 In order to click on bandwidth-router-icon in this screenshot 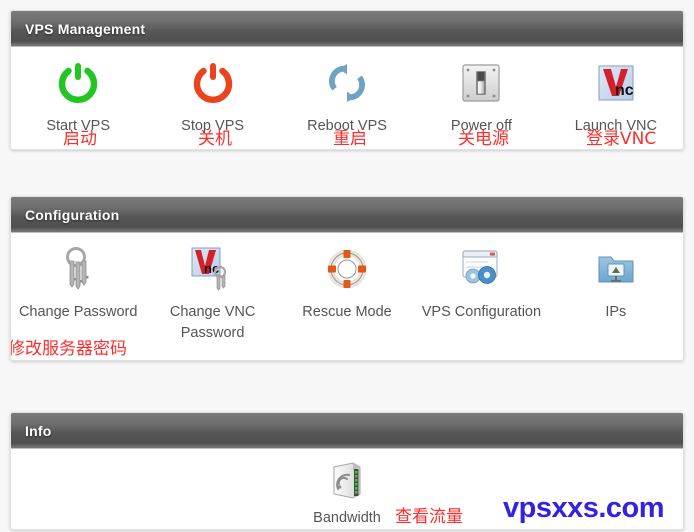, I will do `click(347, 481)`.